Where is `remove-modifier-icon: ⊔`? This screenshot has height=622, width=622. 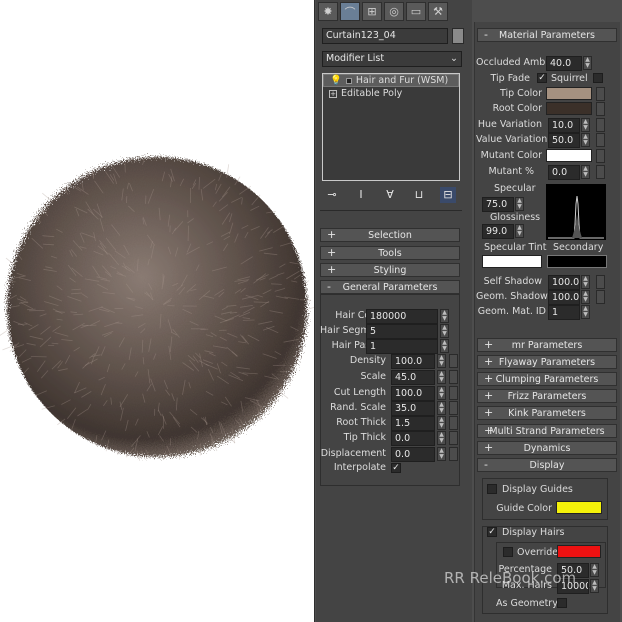
remove-modifier-icon: ⊔ is located at coordinates (419, 195).